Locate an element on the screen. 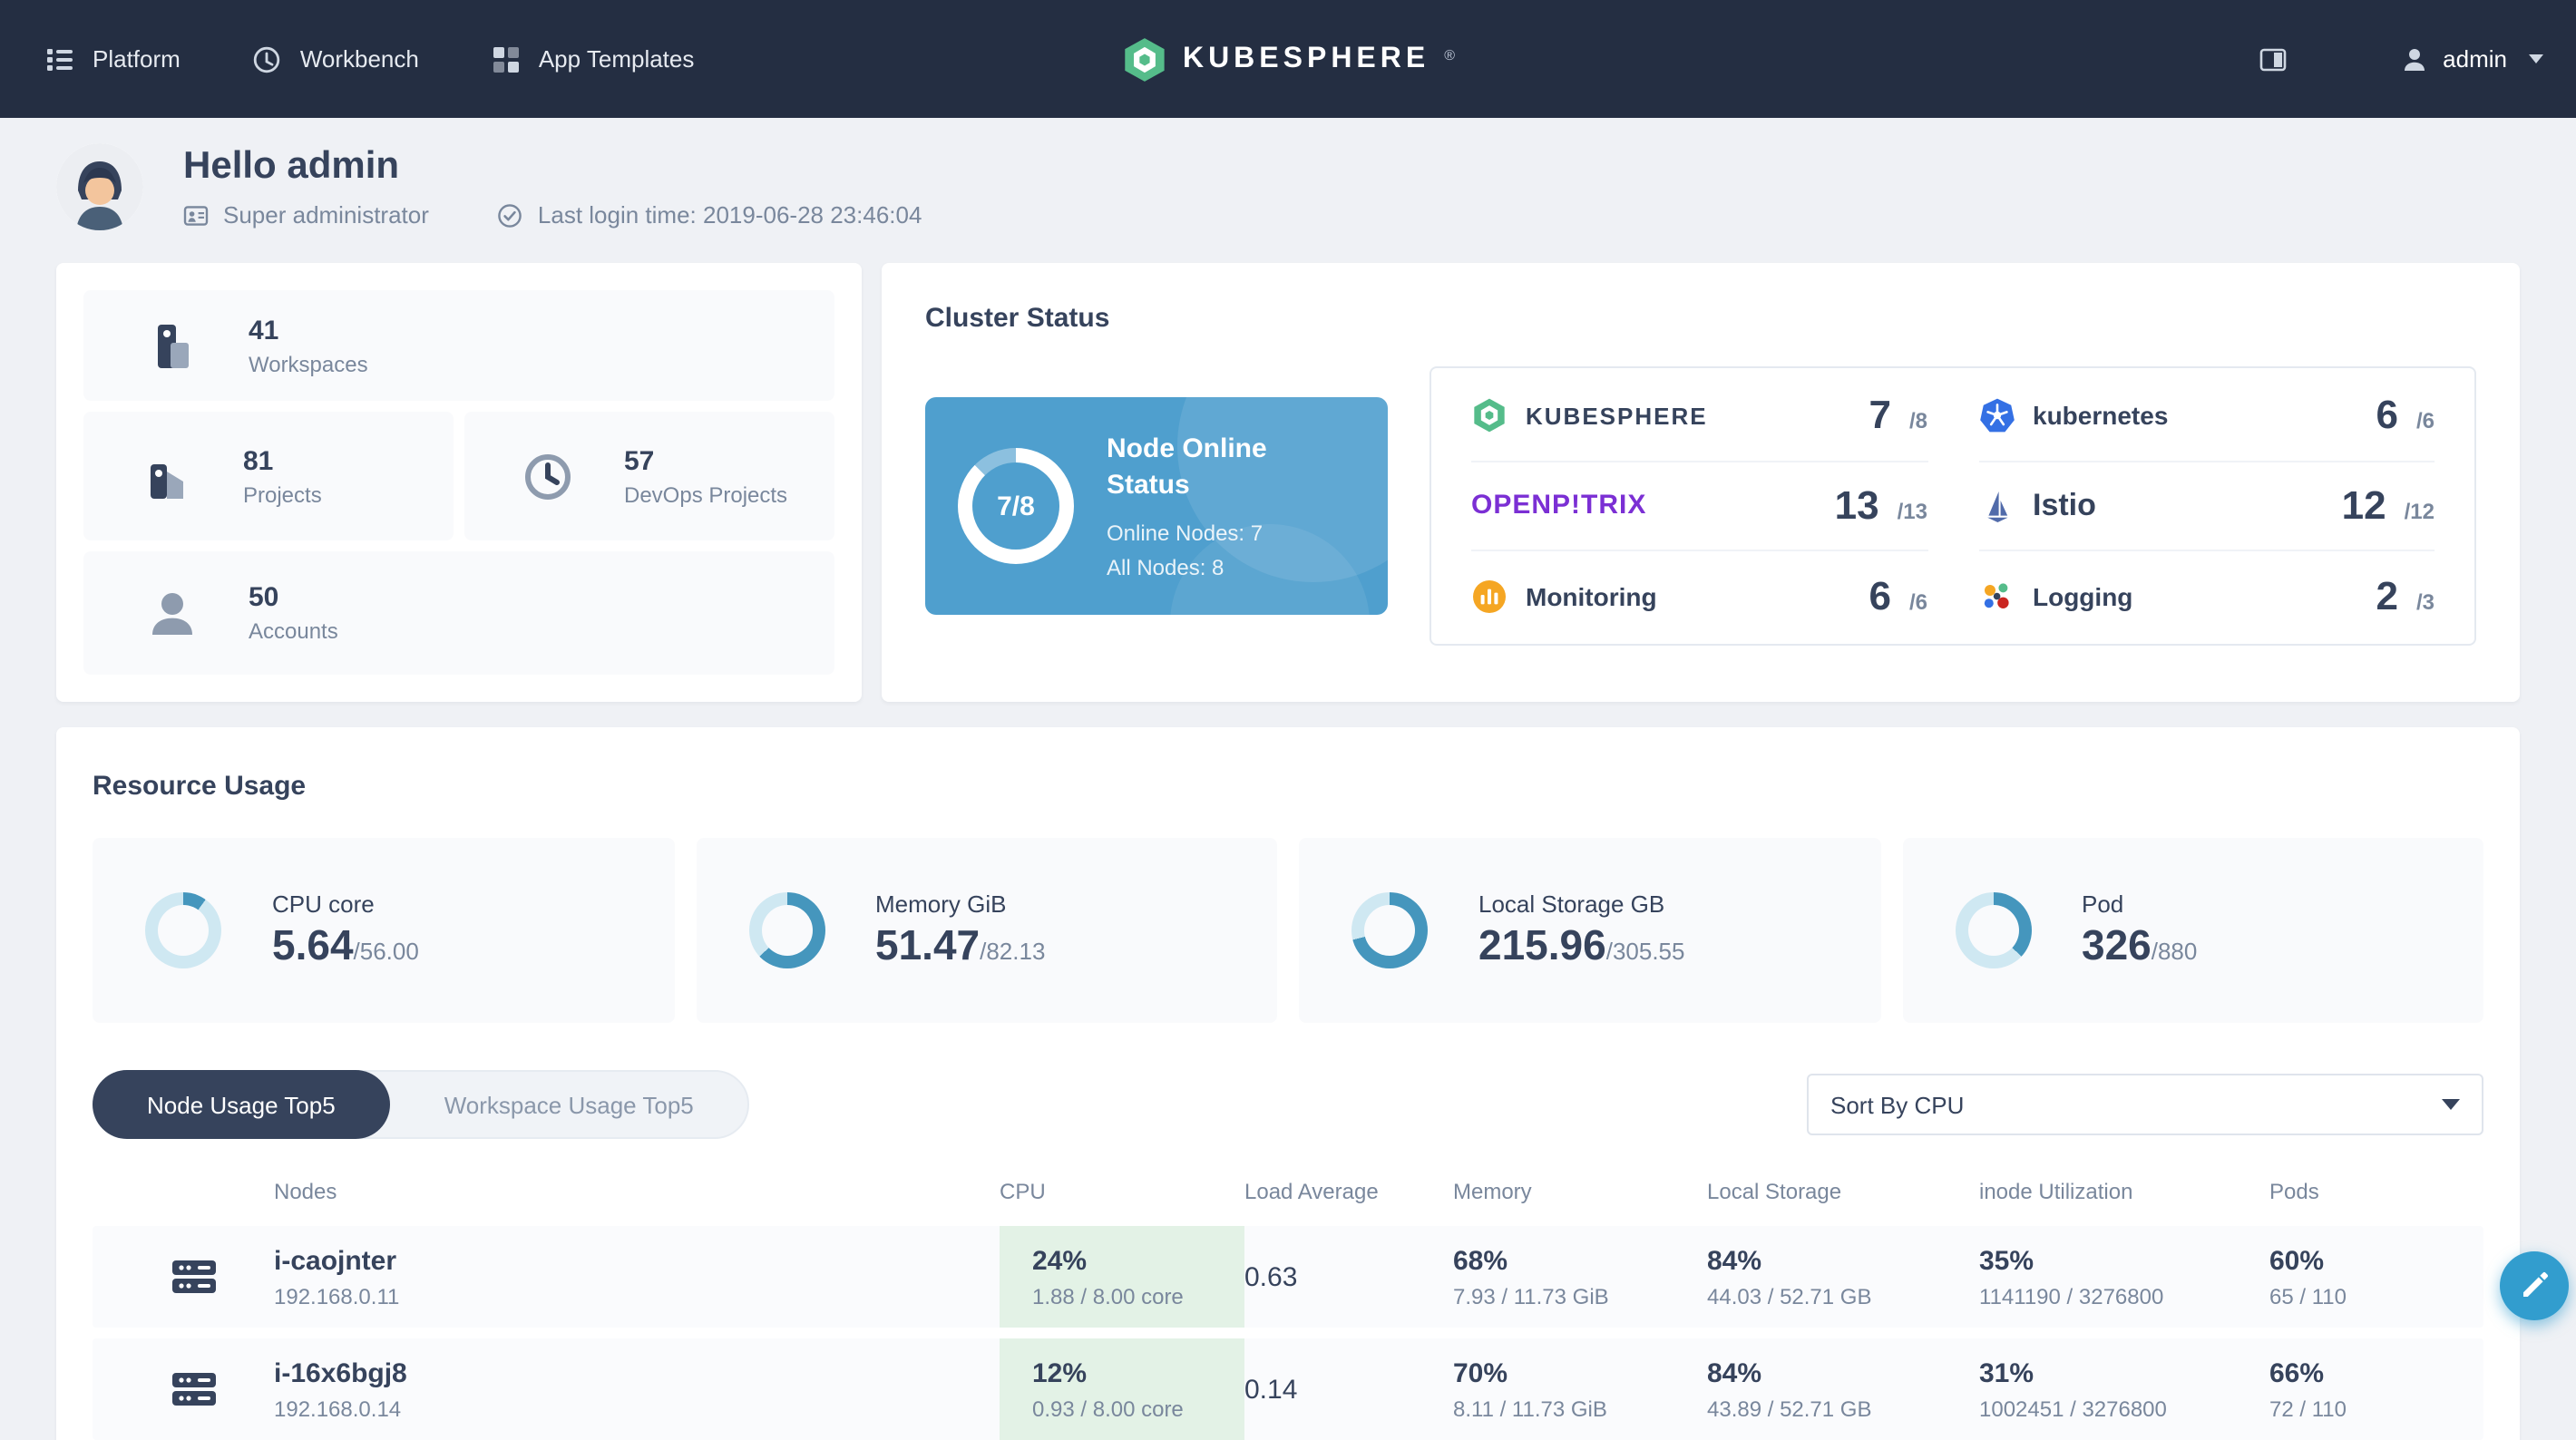 The width and height of the screenshot is (2576, 1440). tab-workspace-usage-top5: Workspace Usage Top5 is located at coordinates (569, 1105).